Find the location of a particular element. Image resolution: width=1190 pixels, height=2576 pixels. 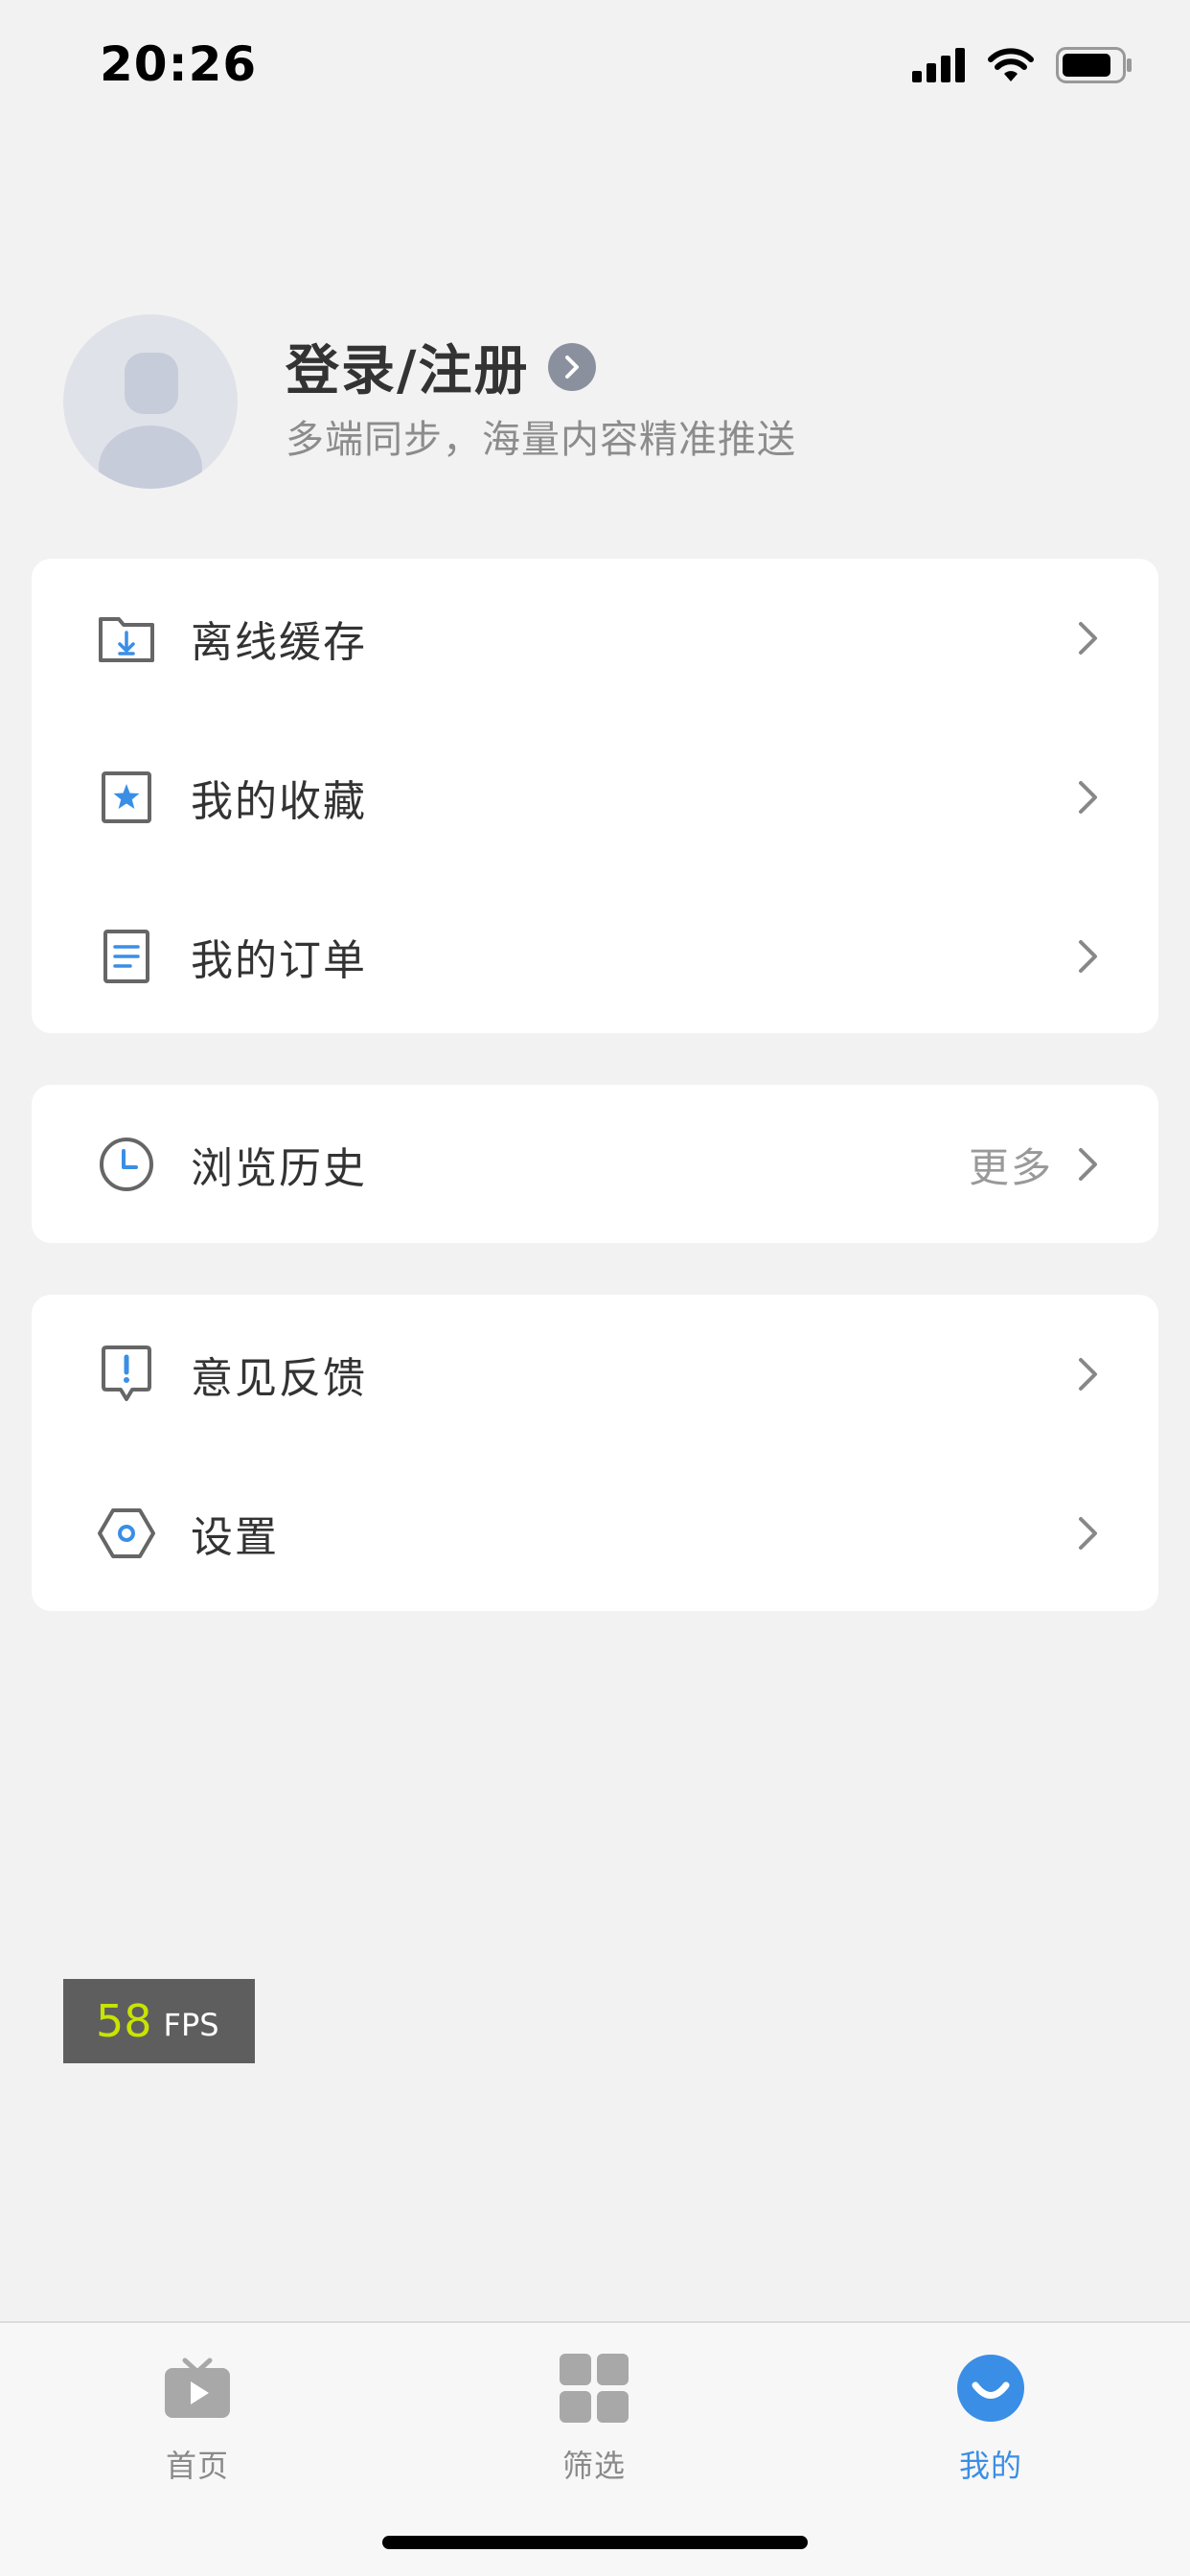

cellular-signal-icon is located at coordinates (938, 65).